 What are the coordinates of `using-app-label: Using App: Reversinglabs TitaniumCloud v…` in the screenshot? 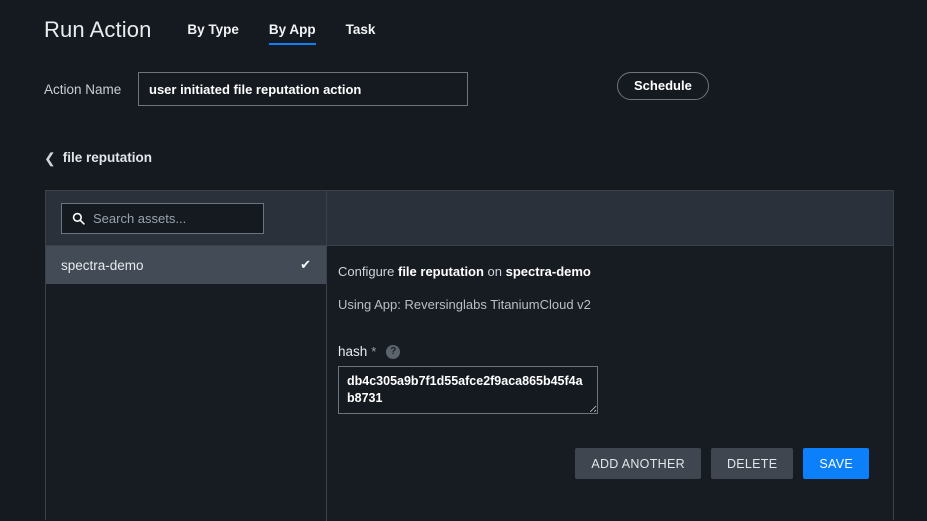 It's located at (464, 304).